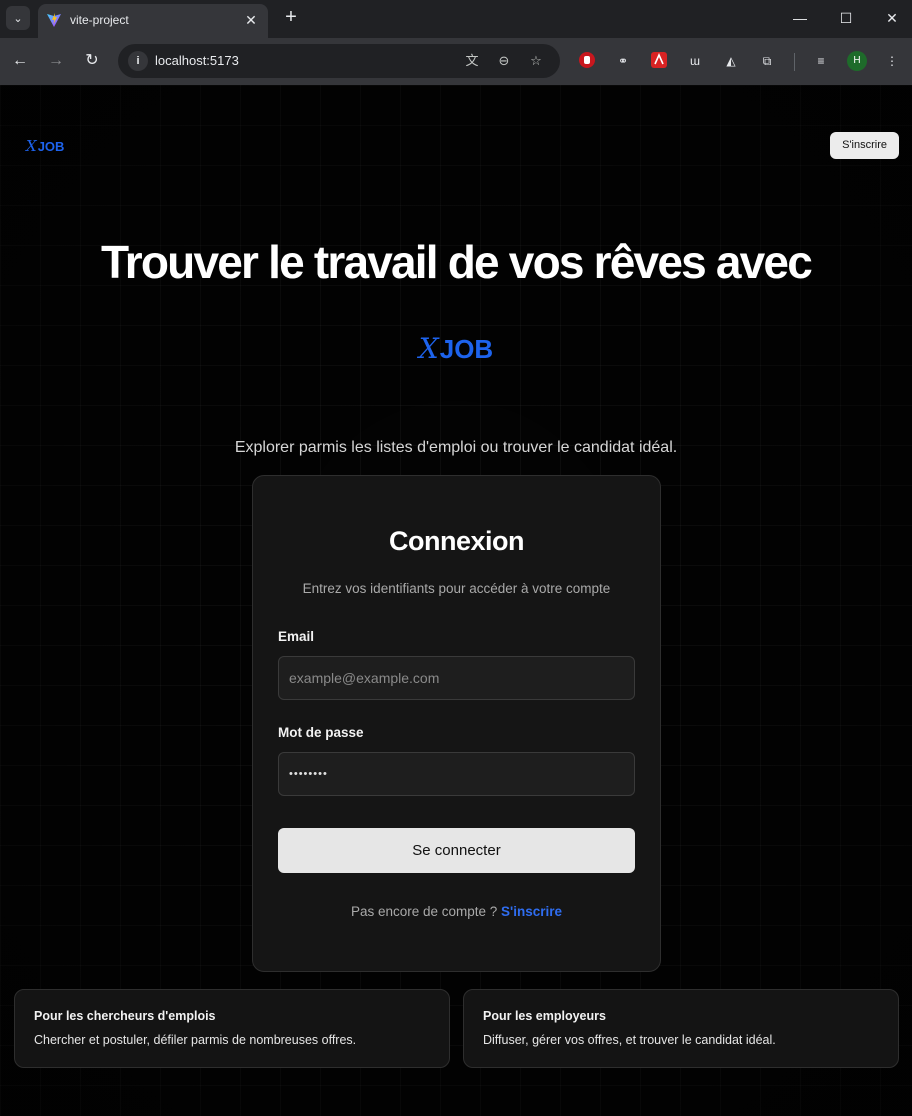  I want to click on maximize-button: ☐, so click(846, 18).